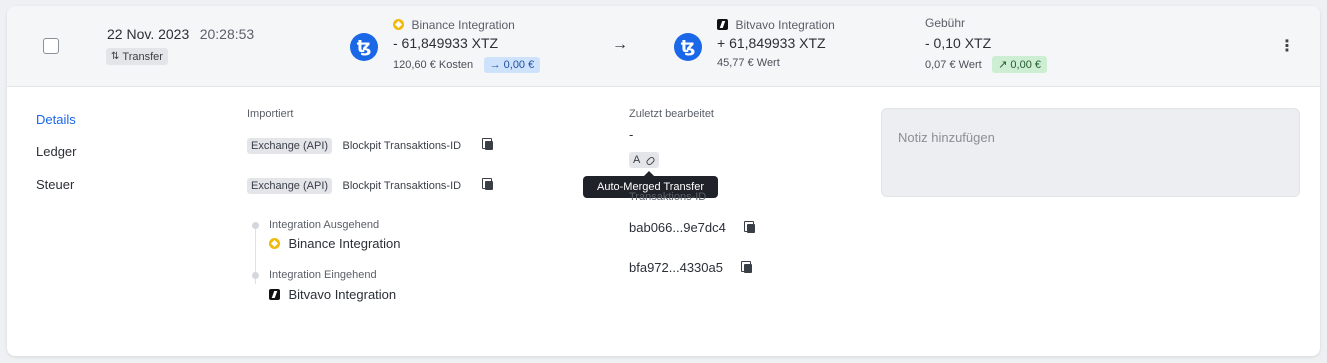 The height and width of the screenshot is (363, 1327). I want to click on type-tag: ⇅ Transfer, so click(137, 55).